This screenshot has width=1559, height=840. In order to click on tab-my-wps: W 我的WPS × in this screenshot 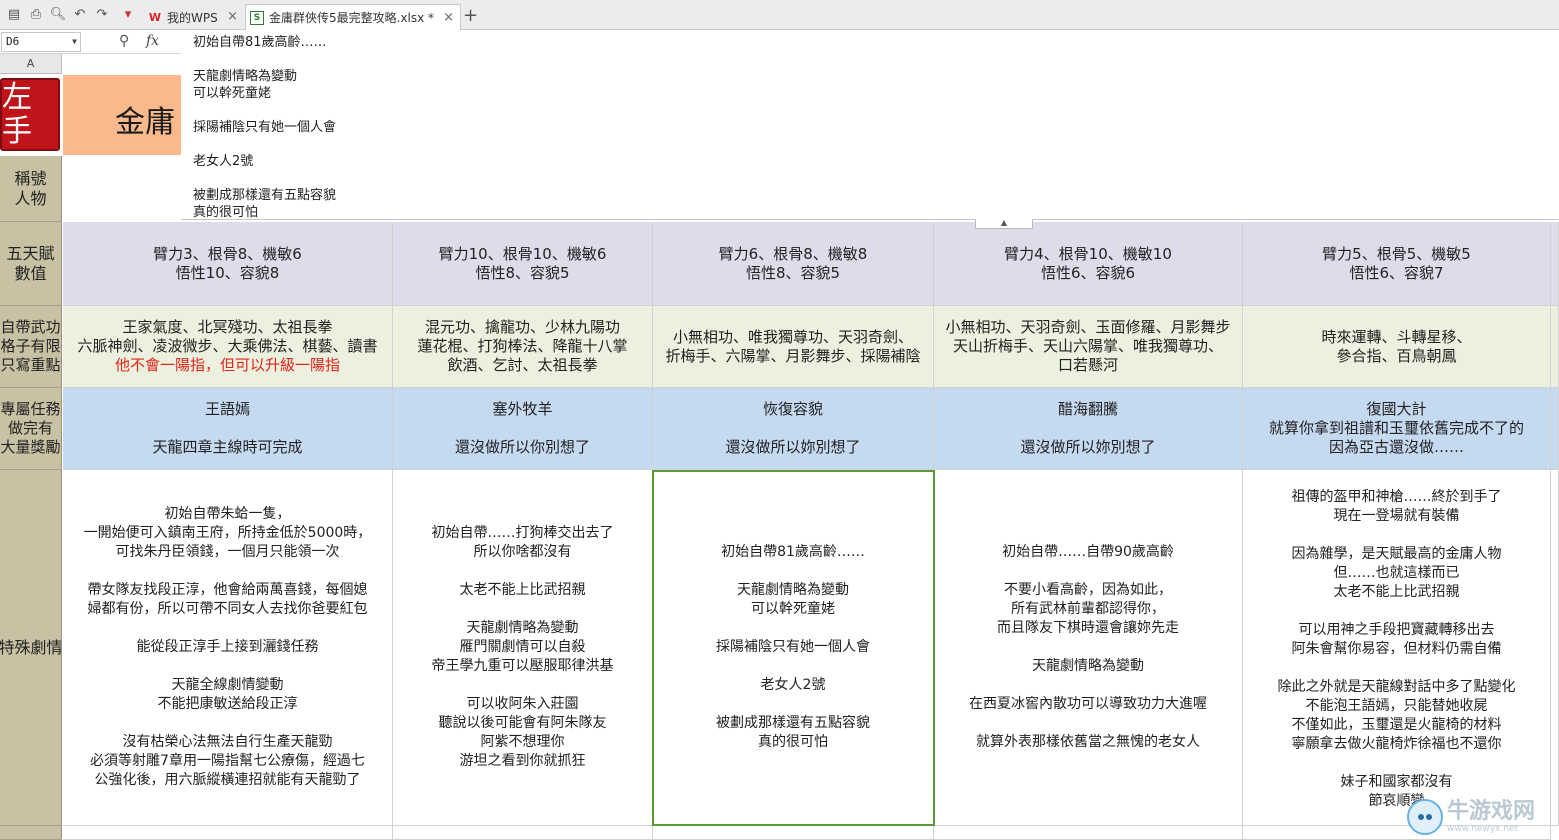, I will do `click(194, 17)`.